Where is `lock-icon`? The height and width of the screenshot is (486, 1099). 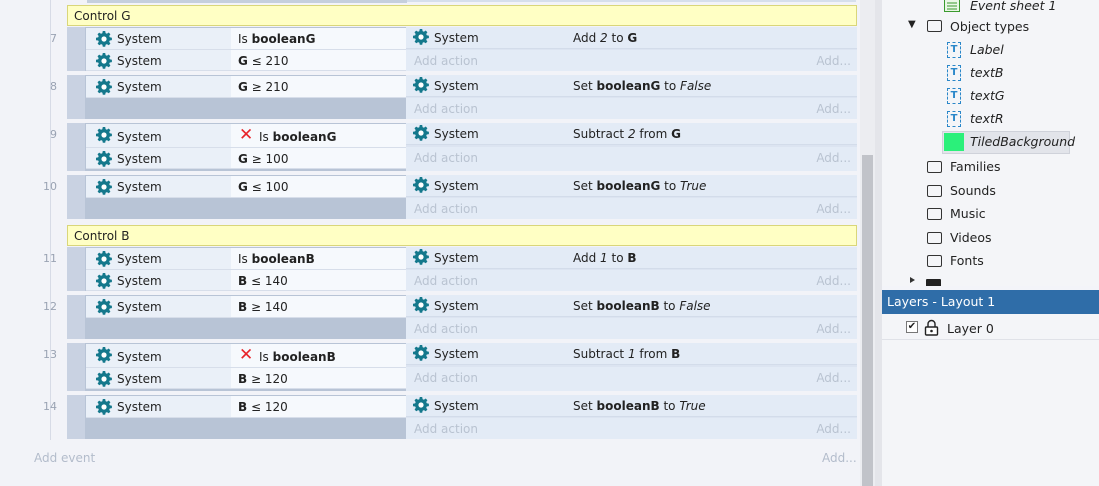 lock-icon is located at coordinates (931, 327).